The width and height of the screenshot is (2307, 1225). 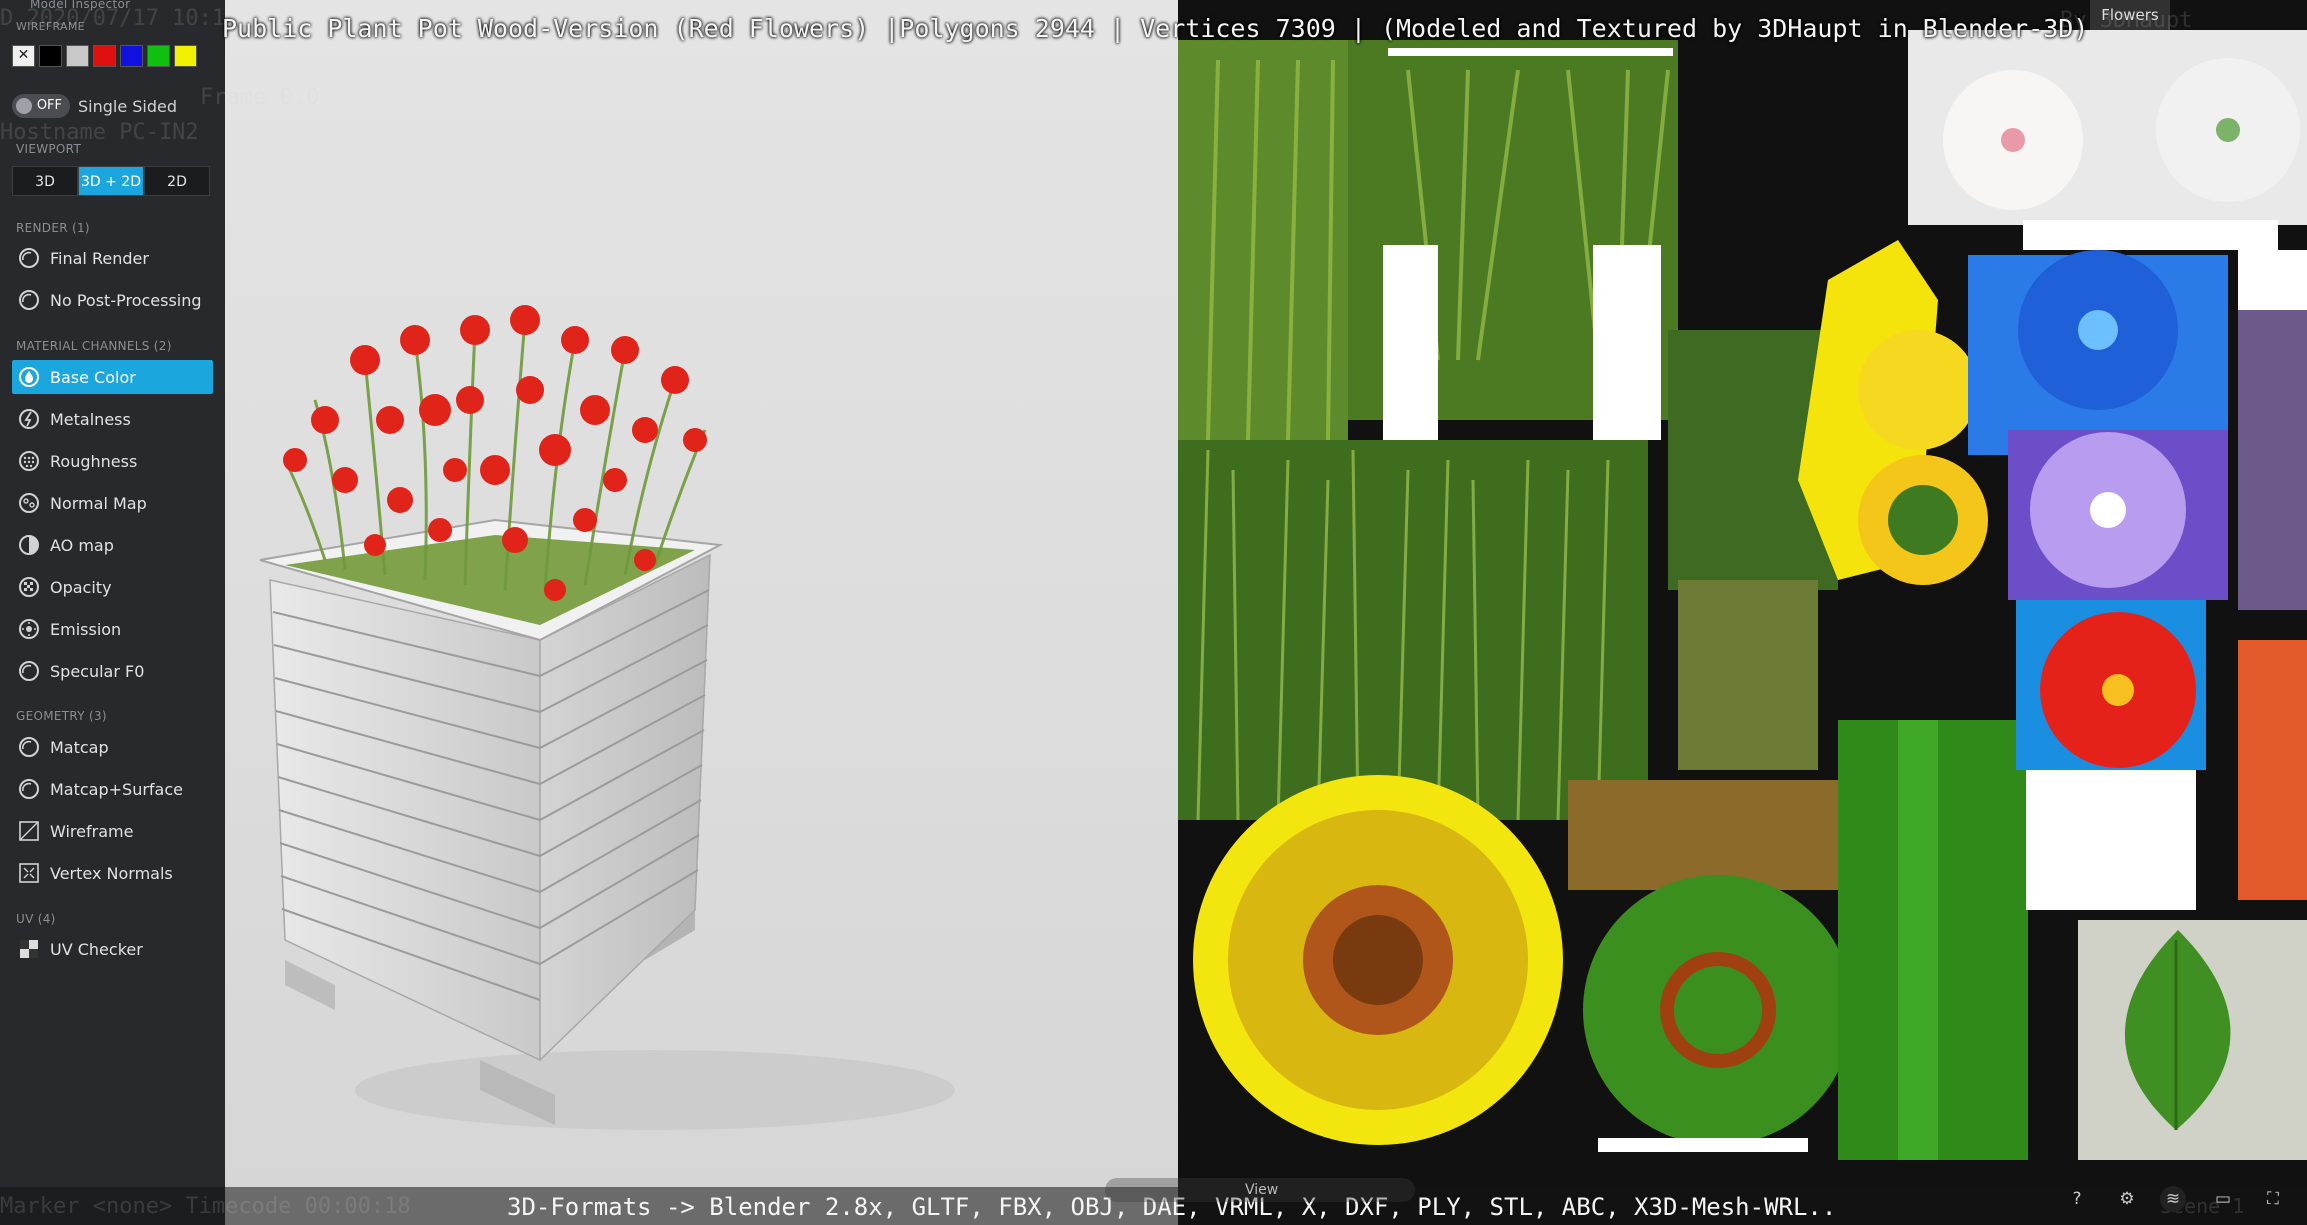 I want to click on opacity-icon, so click(x=29, y=587).